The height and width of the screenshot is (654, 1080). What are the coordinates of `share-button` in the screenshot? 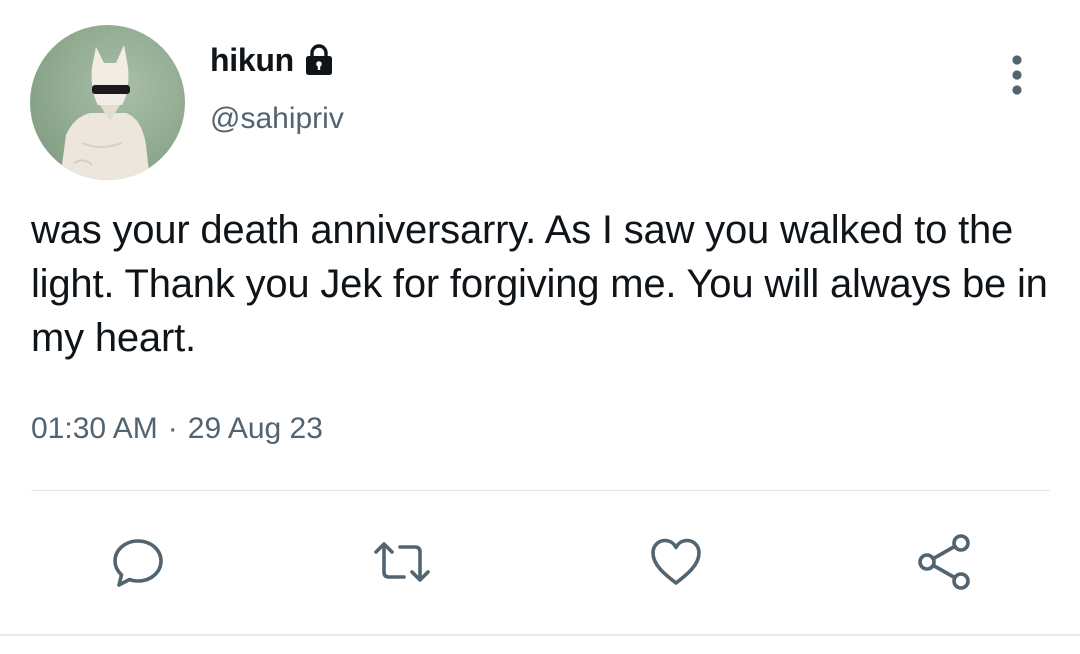 It's located at (944, 562).